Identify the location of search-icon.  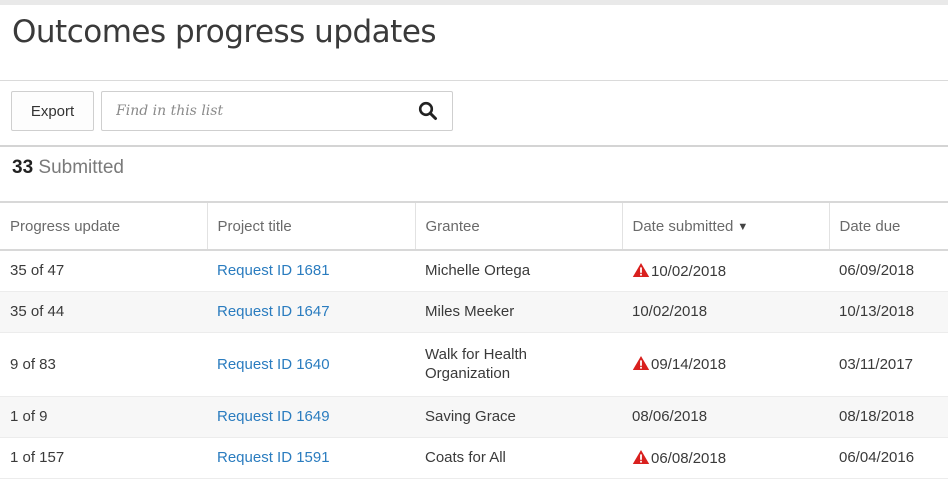
(428, 111).